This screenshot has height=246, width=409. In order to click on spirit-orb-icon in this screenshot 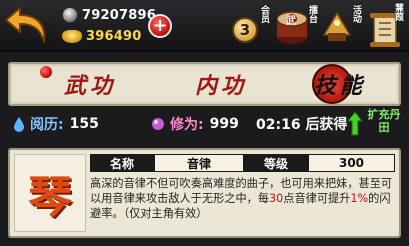, I will do `click(158, 124)`.